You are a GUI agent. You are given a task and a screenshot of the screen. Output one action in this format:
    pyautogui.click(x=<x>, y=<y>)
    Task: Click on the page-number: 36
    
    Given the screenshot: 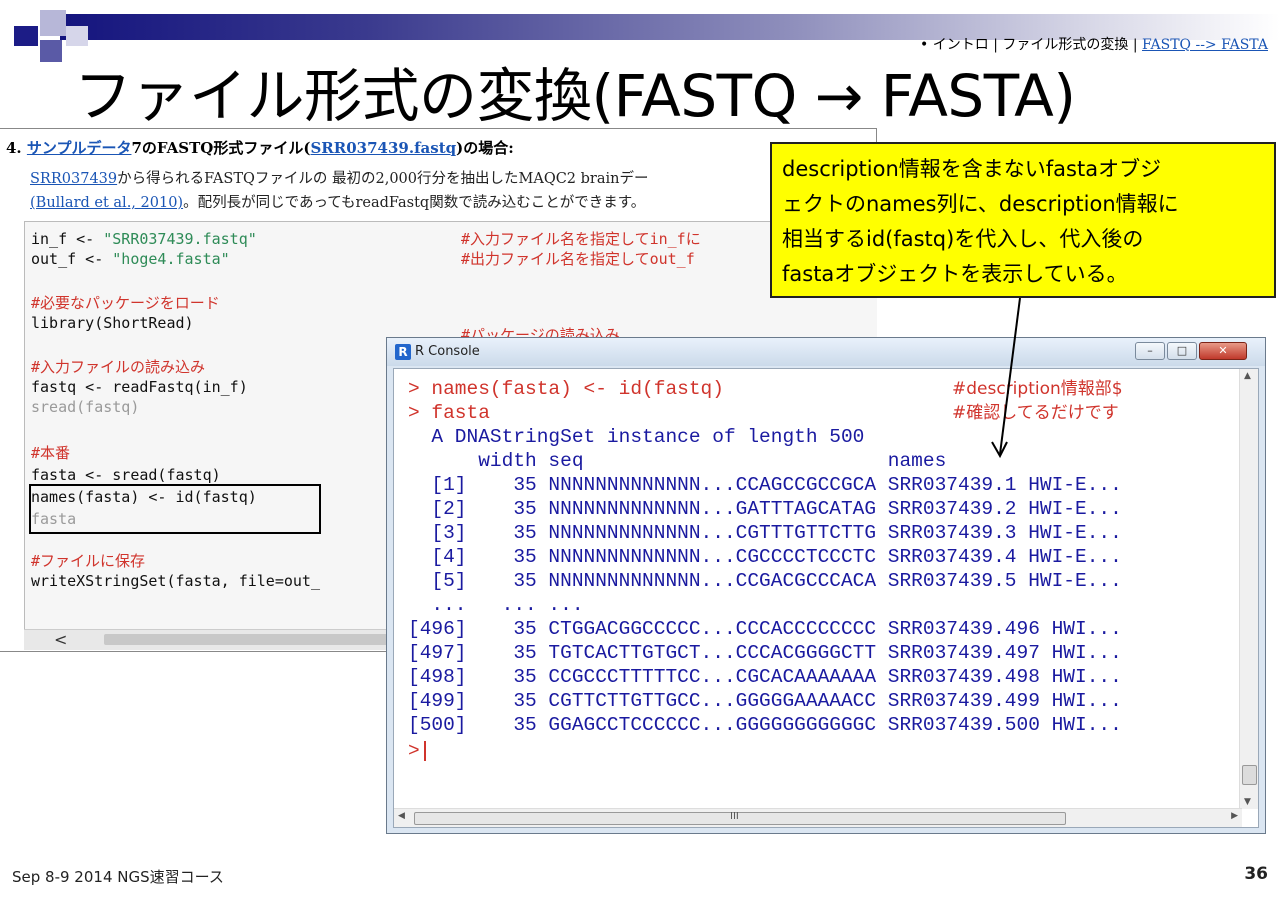 What is the action you would take?
    pyautogui.click(x=1256, y=874)
    